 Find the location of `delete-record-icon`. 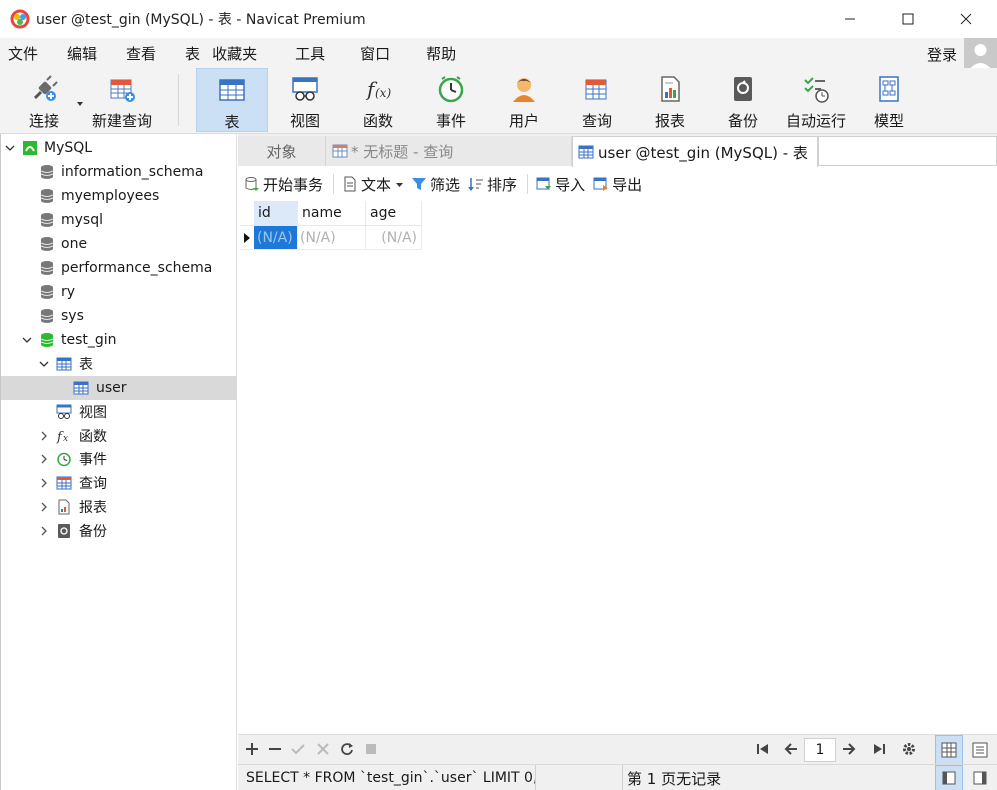

delete-record-icon is located at coordinates (275, 749).